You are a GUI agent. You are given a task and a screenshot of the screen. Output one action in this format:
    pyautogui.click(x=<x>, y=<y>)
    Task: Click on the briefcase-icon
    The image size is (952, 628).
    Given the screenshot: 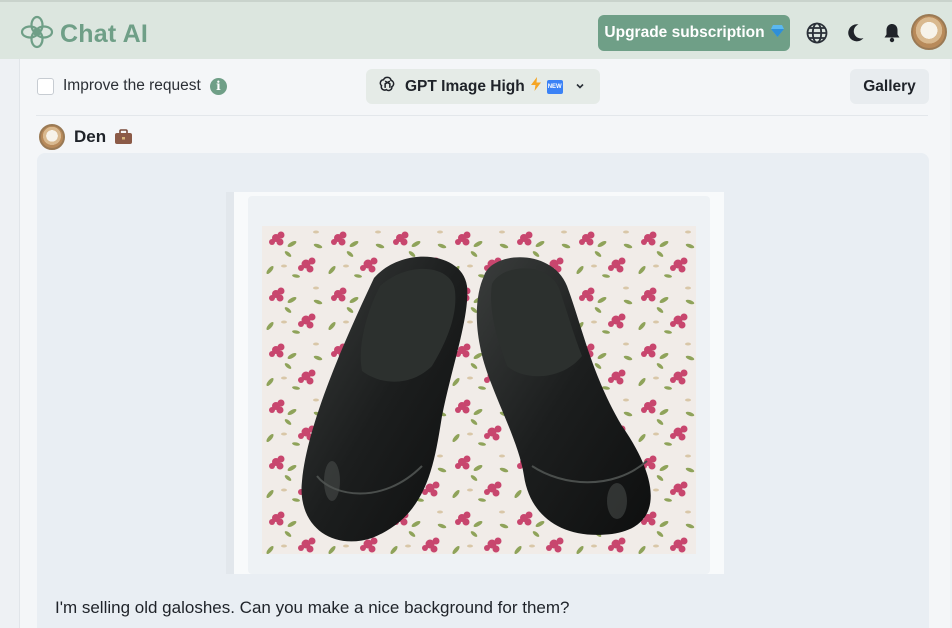 What is the action you would take?
    pyautogui.click(x=123, y=137)
    